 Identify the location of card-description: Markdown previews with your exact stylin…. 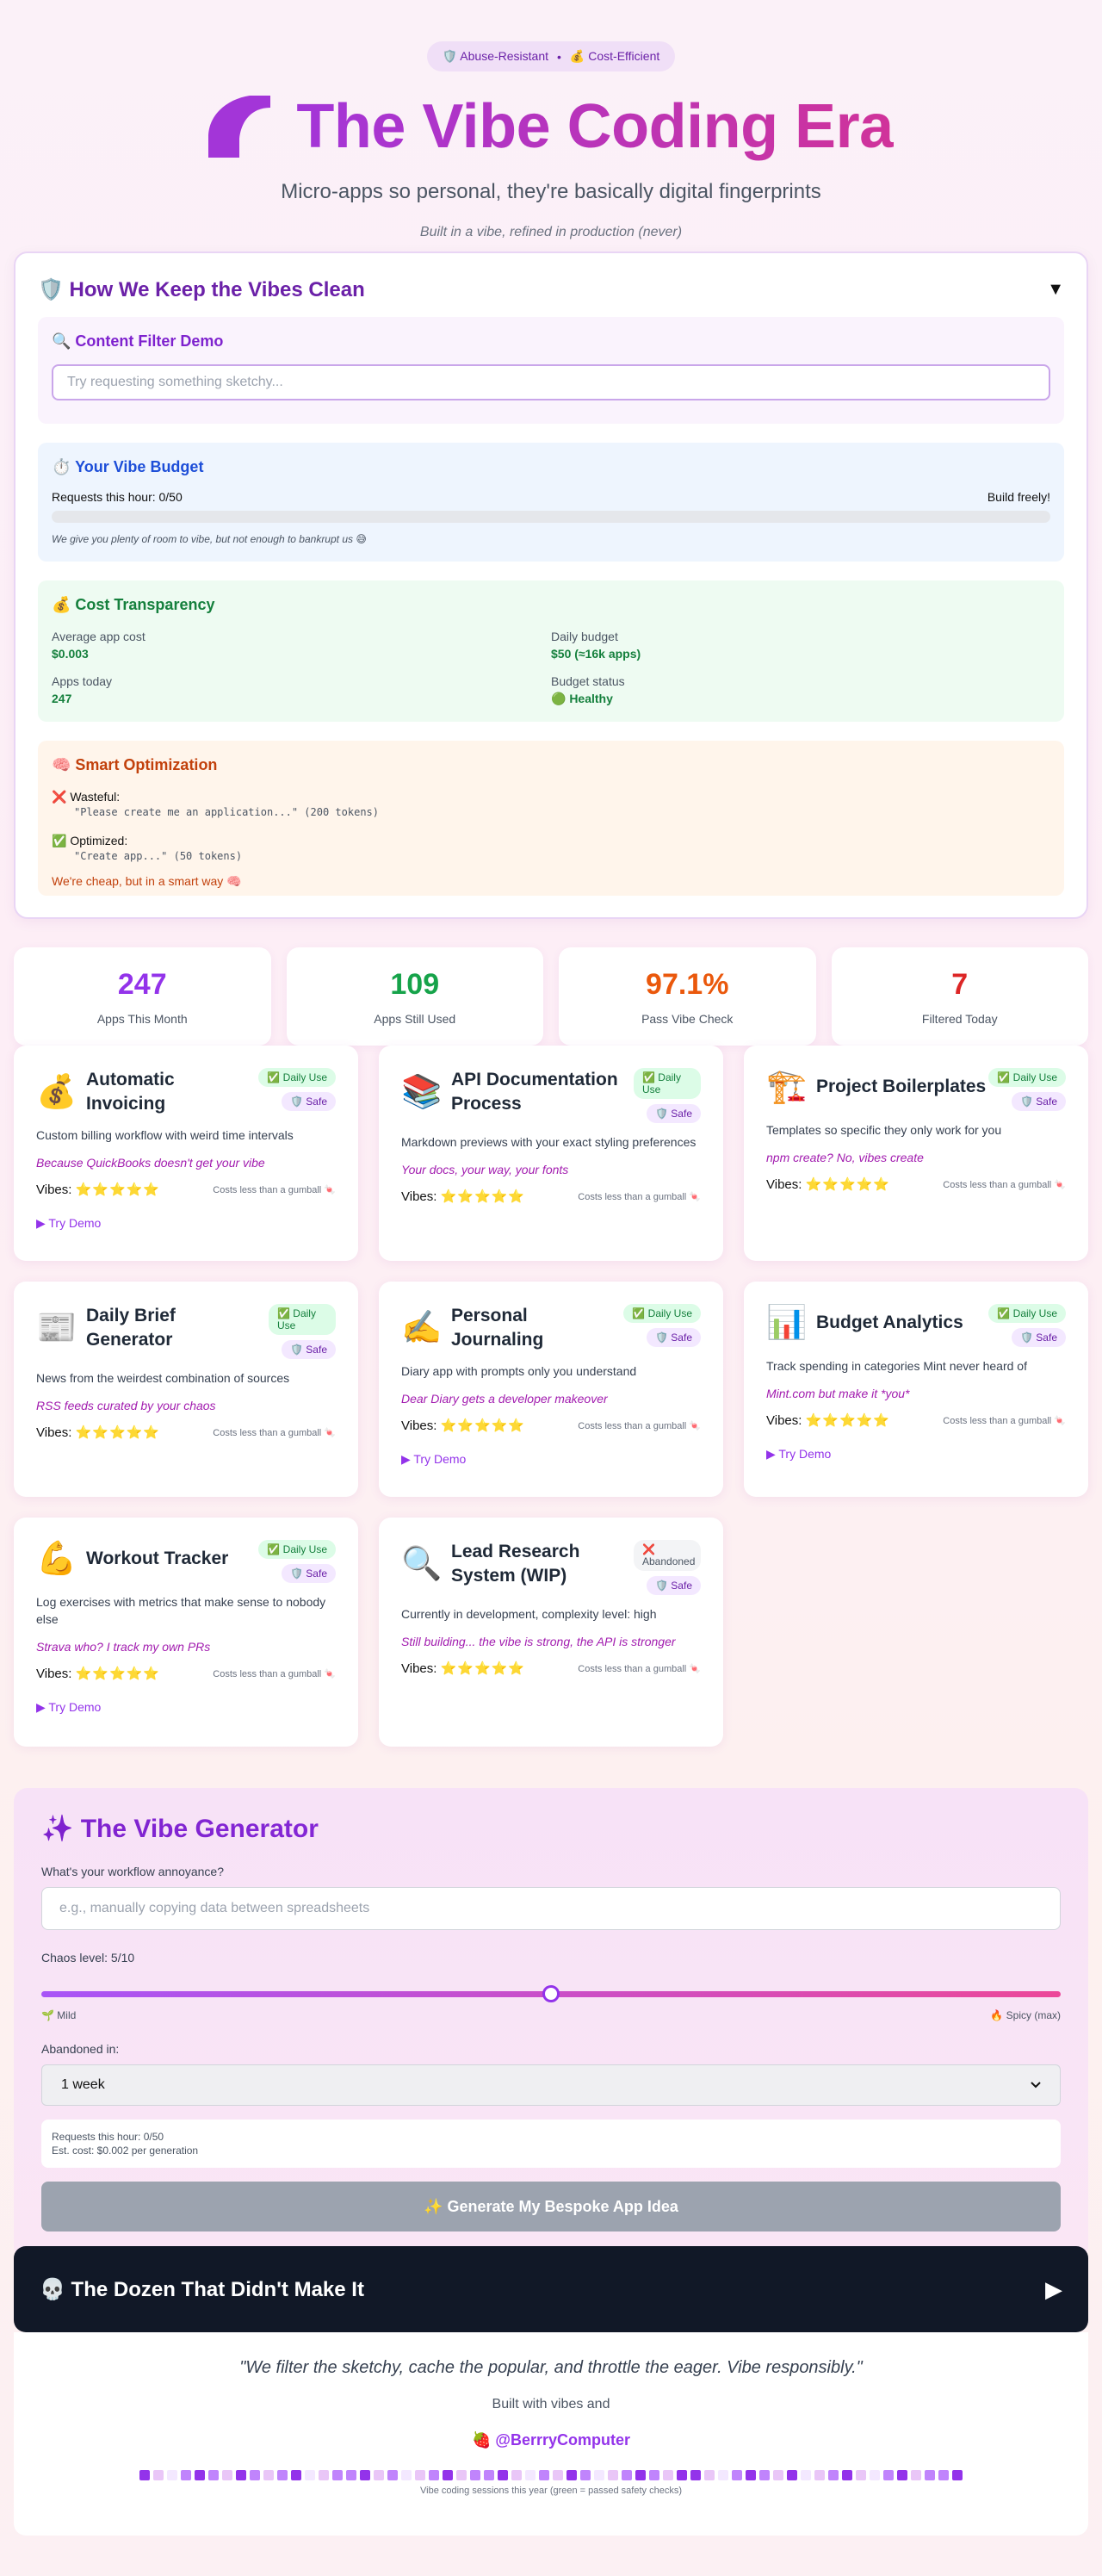
(548, 1142).